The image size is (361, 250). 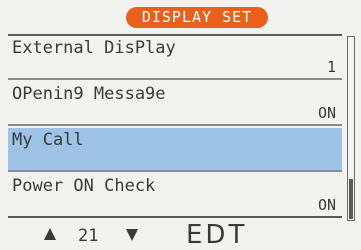 I want to click on channel-number: 21, so click(x=88, y=236).